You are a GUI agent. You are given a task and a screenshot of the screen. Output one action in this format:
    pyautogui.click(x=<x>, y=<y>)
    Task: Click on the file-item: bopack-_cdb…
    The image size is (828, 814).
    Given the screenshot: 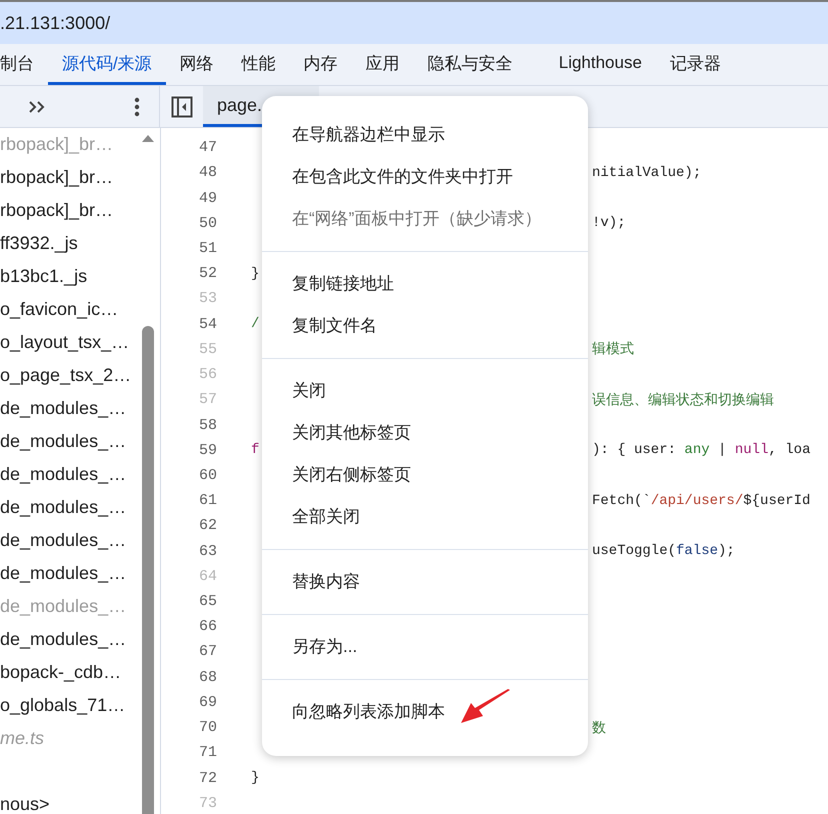 What is the action you would take?
    pyautogui.click(x=80, y=672)
    